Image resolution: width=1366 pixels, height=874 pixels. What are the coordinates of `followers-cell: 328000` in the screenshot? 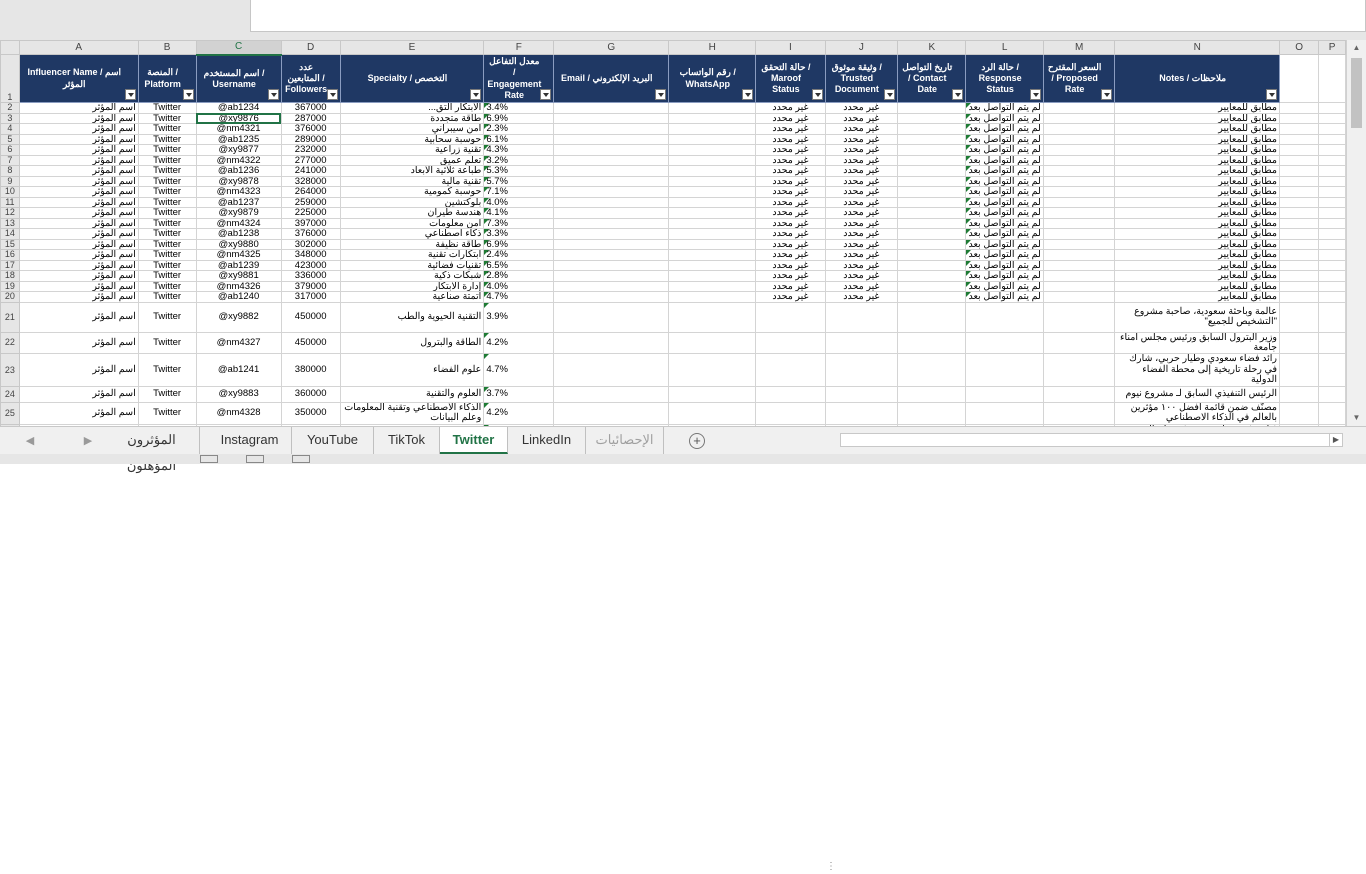 It's located at (310, 181).